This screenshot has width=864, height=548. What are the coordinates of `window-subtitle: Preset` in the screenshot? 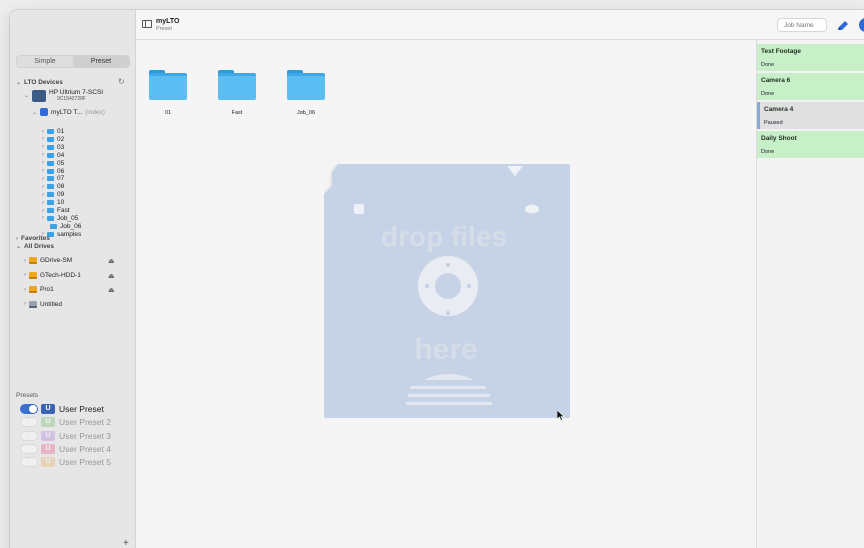 It's located at (164, 29).